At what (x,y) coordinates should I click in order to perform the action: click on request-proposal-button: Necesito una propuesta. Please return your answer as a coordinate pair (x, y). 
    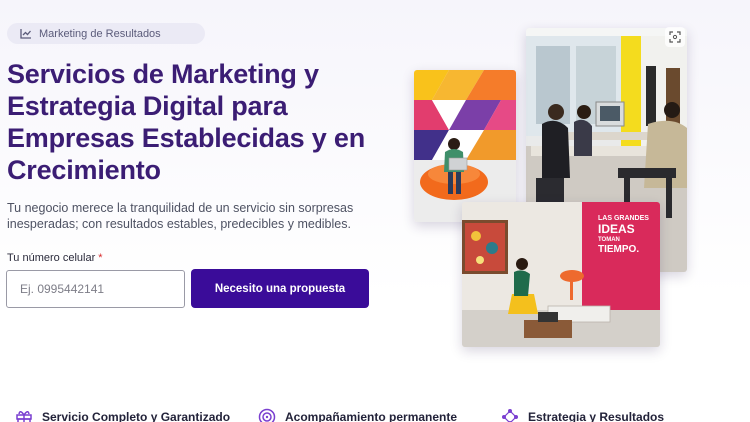
    Looking at the image, I should click on (280, 288).